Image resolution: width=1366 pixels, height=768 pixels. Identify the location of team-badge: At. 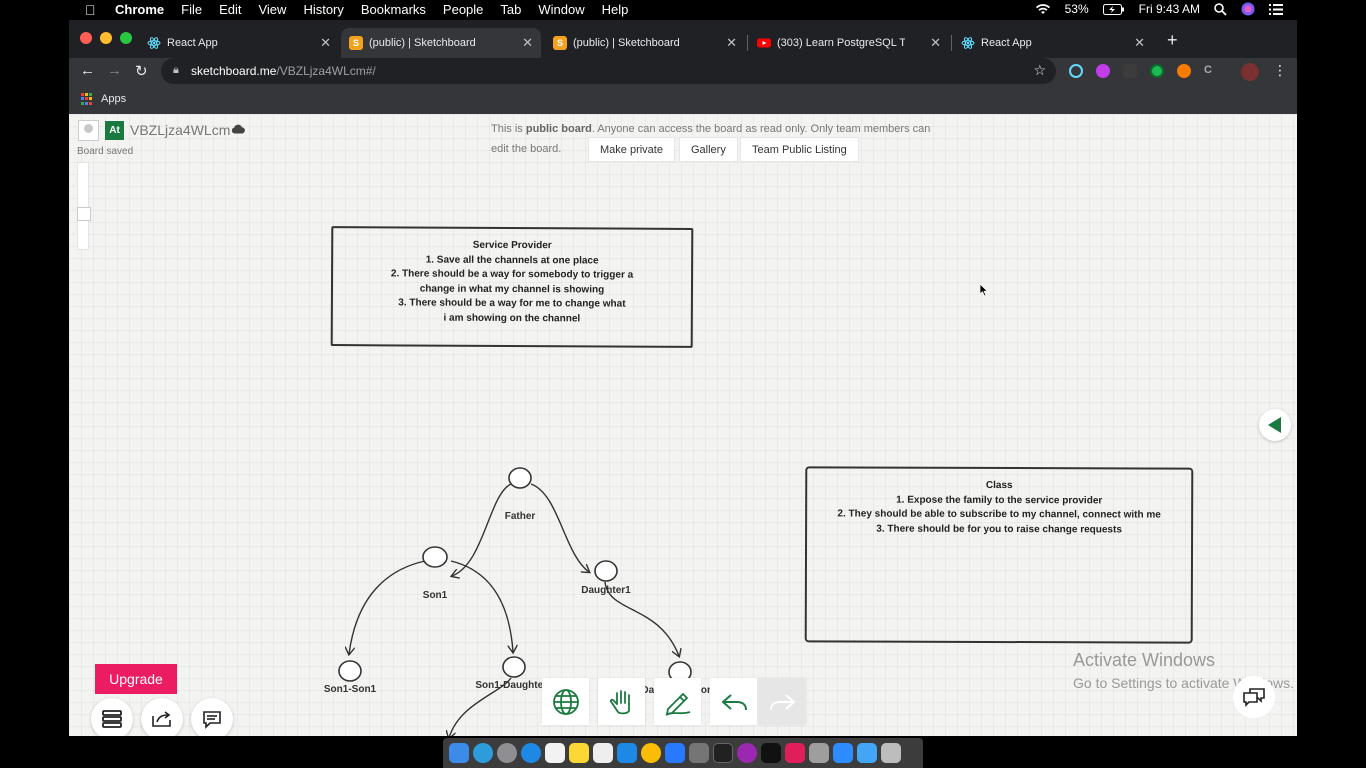
(114, 130).